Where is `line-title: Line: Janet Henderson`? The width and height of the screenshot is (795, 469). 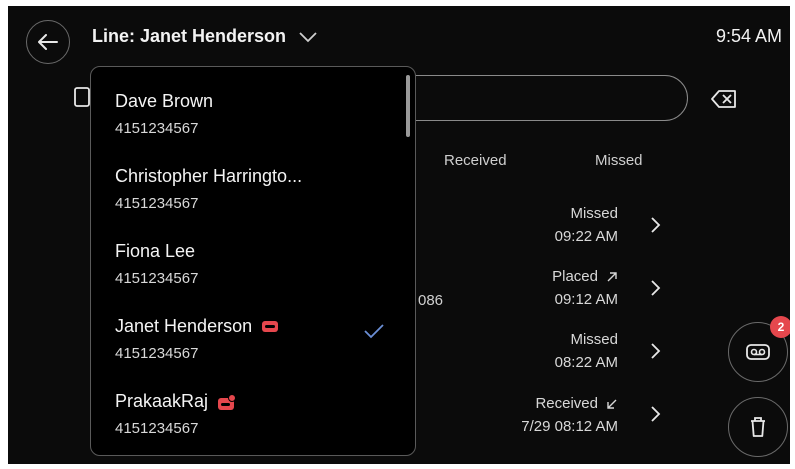
line-title: Line: Janet Henderson is located at coordinates (189, 36).